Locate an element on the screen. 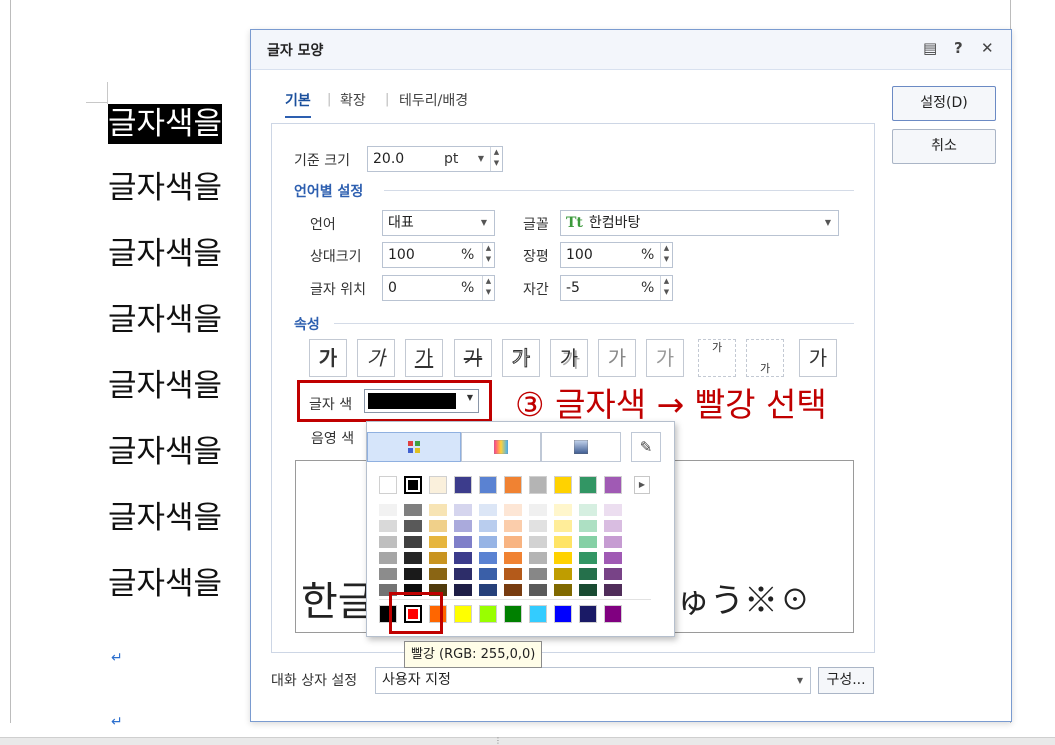 This screenshot has height=745, width=1055. spacing-input: -5 % ▲ ▼ is located at coordinates (616, 288).